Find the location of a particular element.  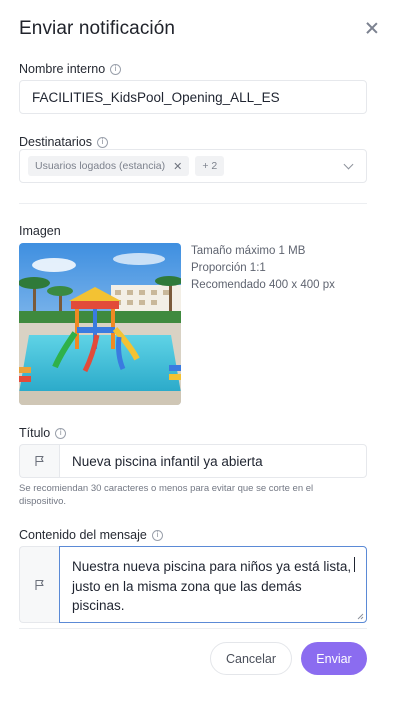

internal-name-label-text: Nombre interno is located at coordinates (62, 69).